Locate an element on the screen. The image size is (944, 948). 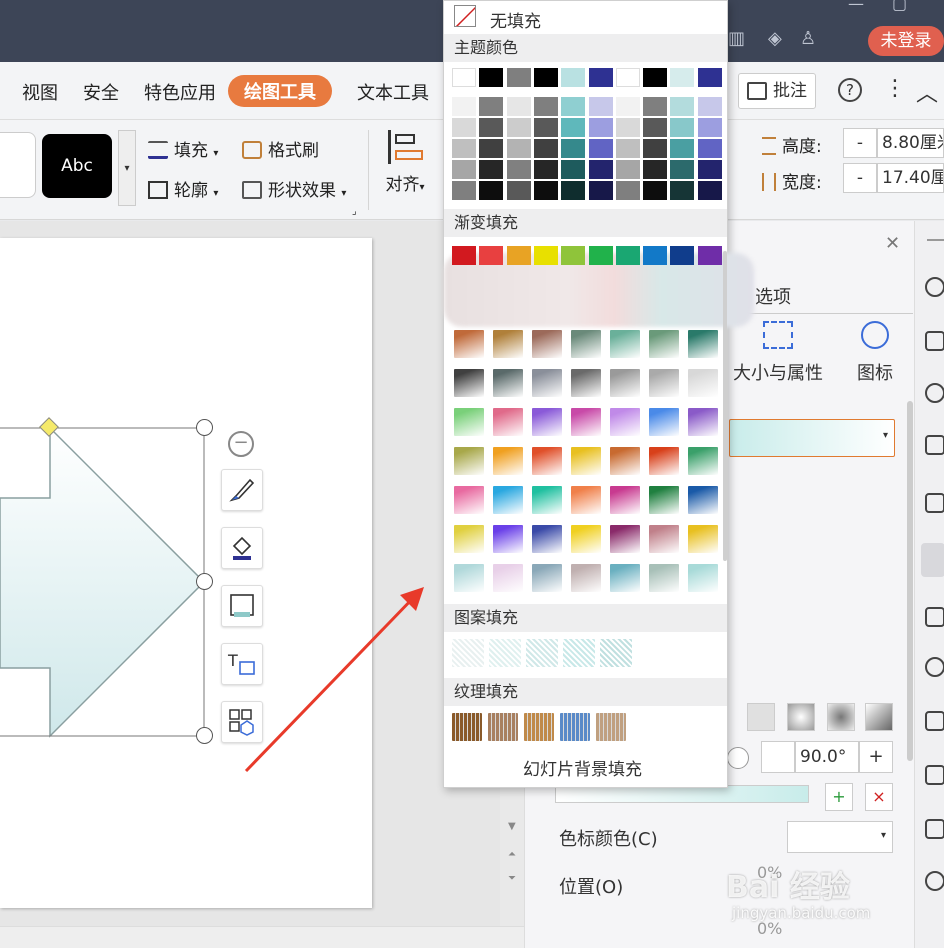
height-decrement: - is located at coordinates (860, 143).